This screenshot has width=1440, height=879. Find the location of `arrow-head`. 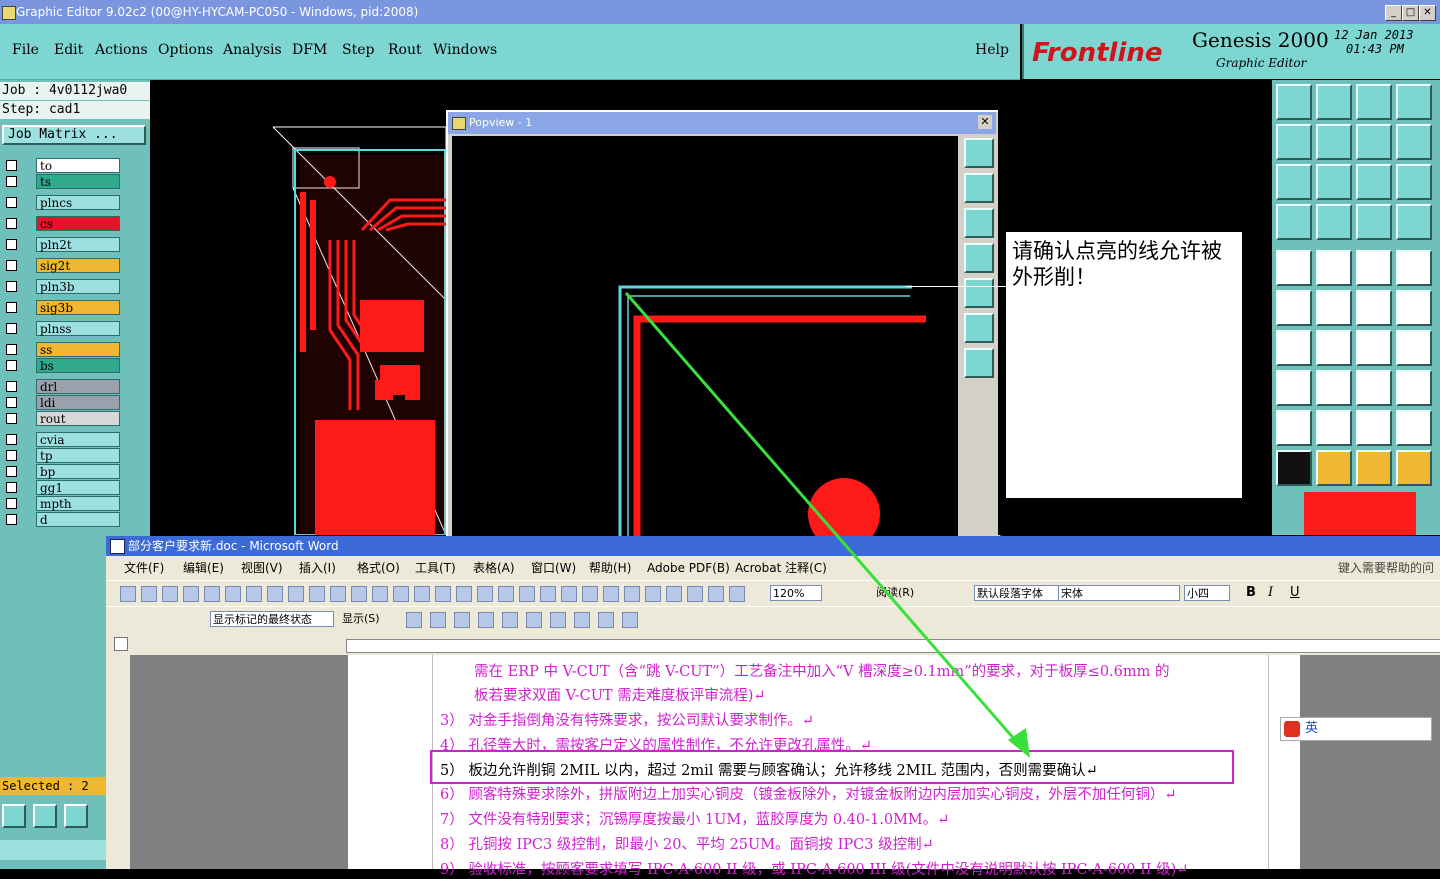

arrow-head is located at coordinates (1019, 743).